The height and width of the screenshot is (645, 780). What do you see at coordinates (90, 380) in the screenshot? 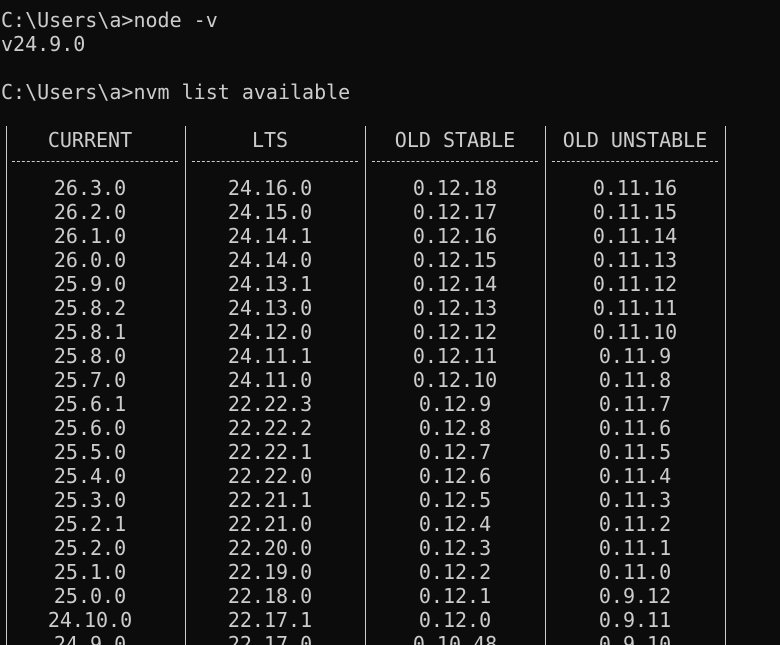
I see `table-cell-current: 25.7.0` at bounding box center [90, 380].